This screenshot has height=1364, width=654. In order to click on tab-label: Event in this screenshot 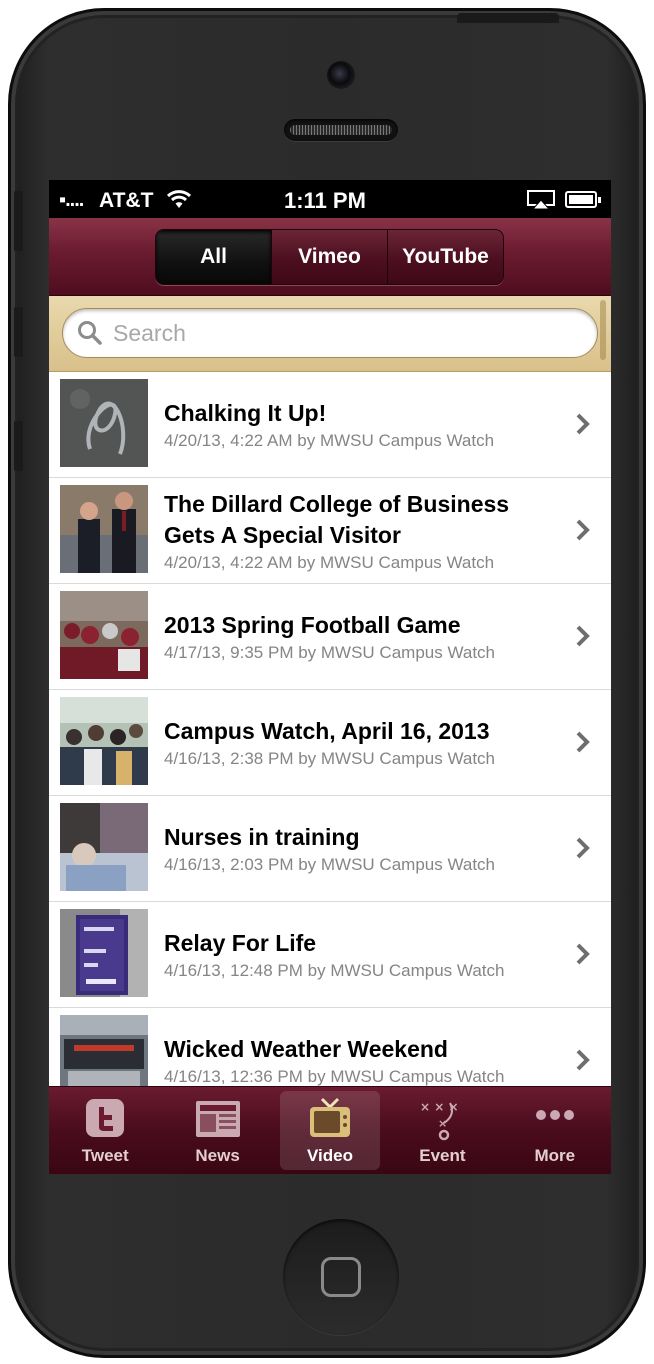, I will do `click(442, 1155)`.